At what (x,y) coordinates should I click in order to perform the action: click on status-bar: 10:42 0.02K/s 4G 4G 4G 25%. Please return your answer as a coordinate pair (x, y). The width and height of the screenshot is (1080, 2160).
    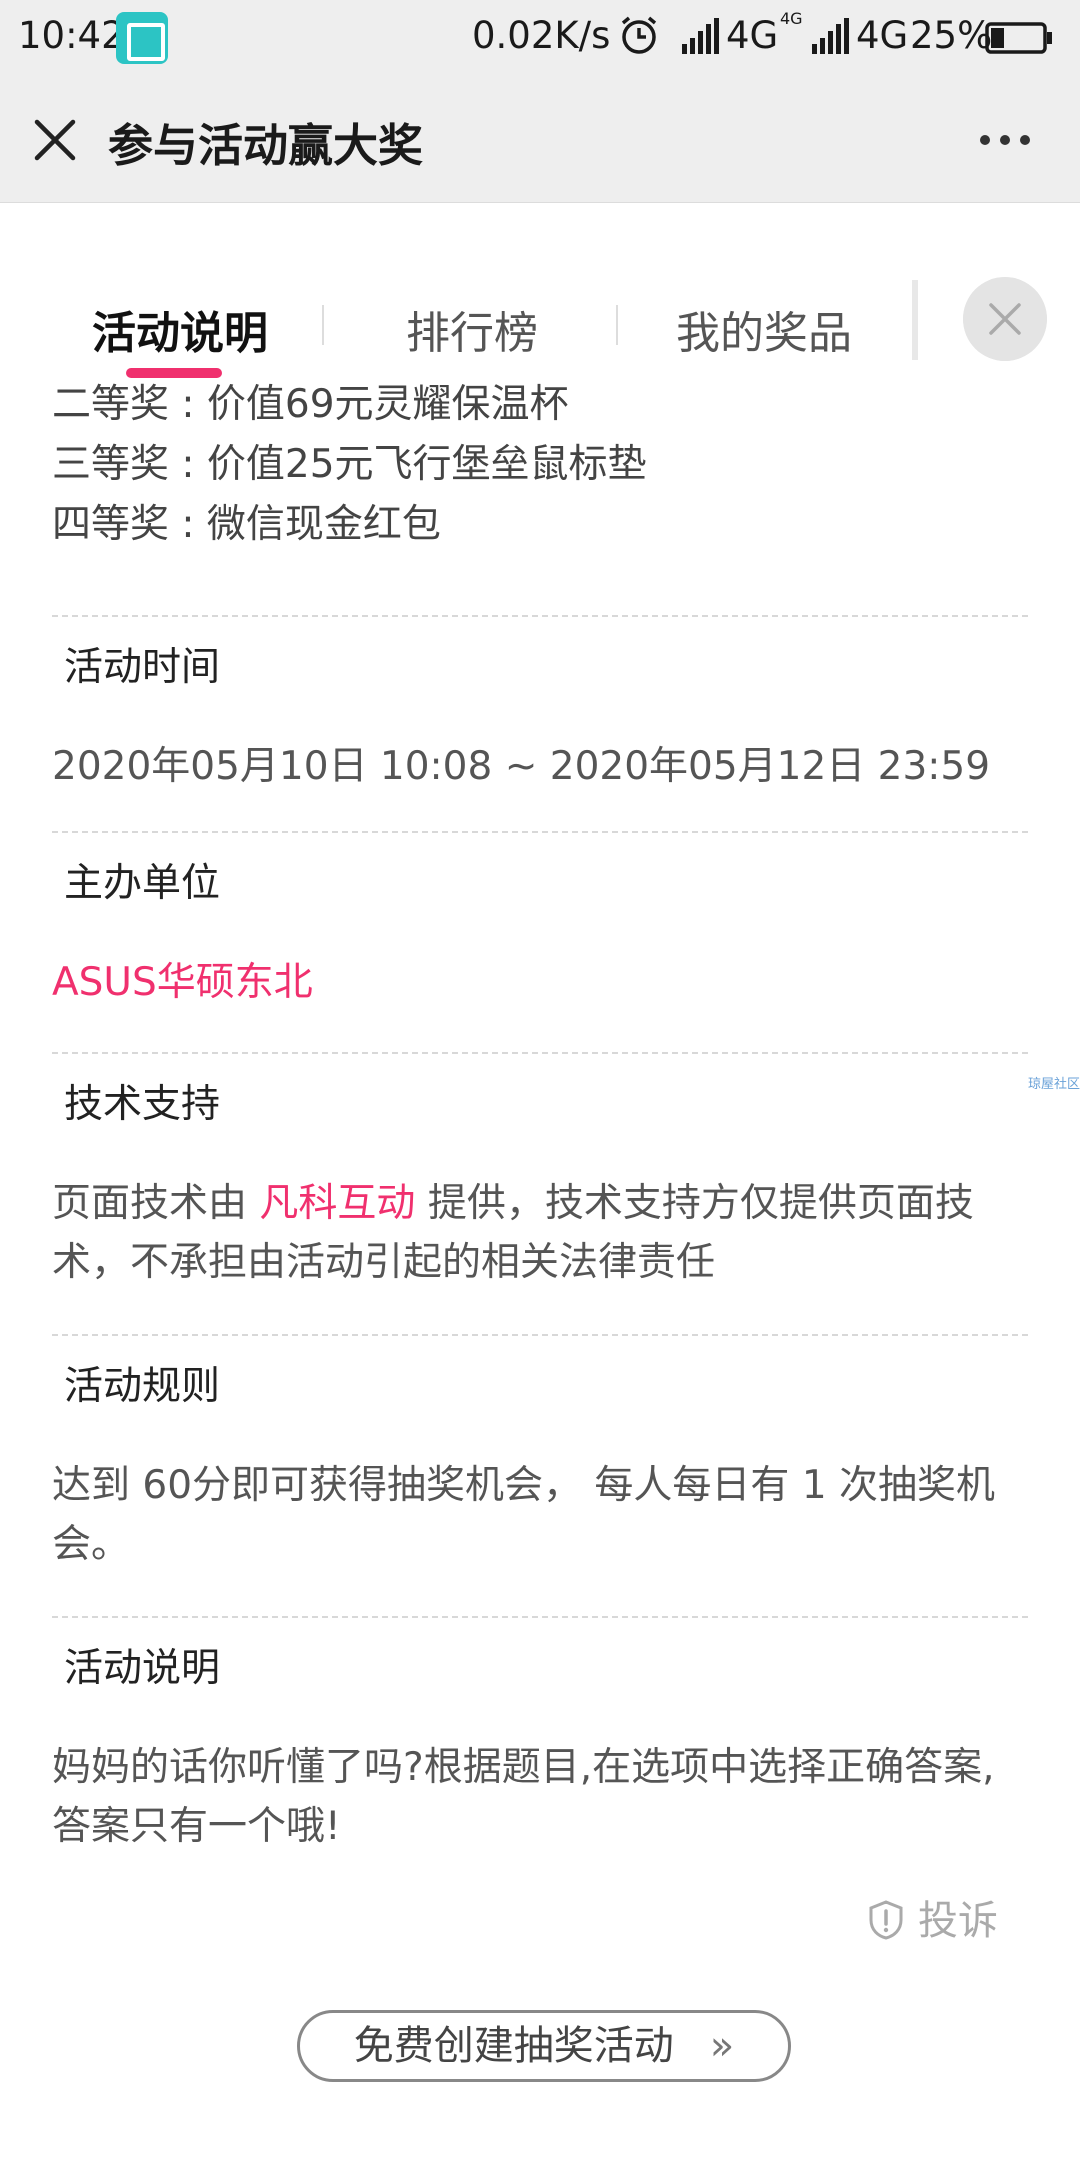
    Looking at the image, I should click on (540, 37).